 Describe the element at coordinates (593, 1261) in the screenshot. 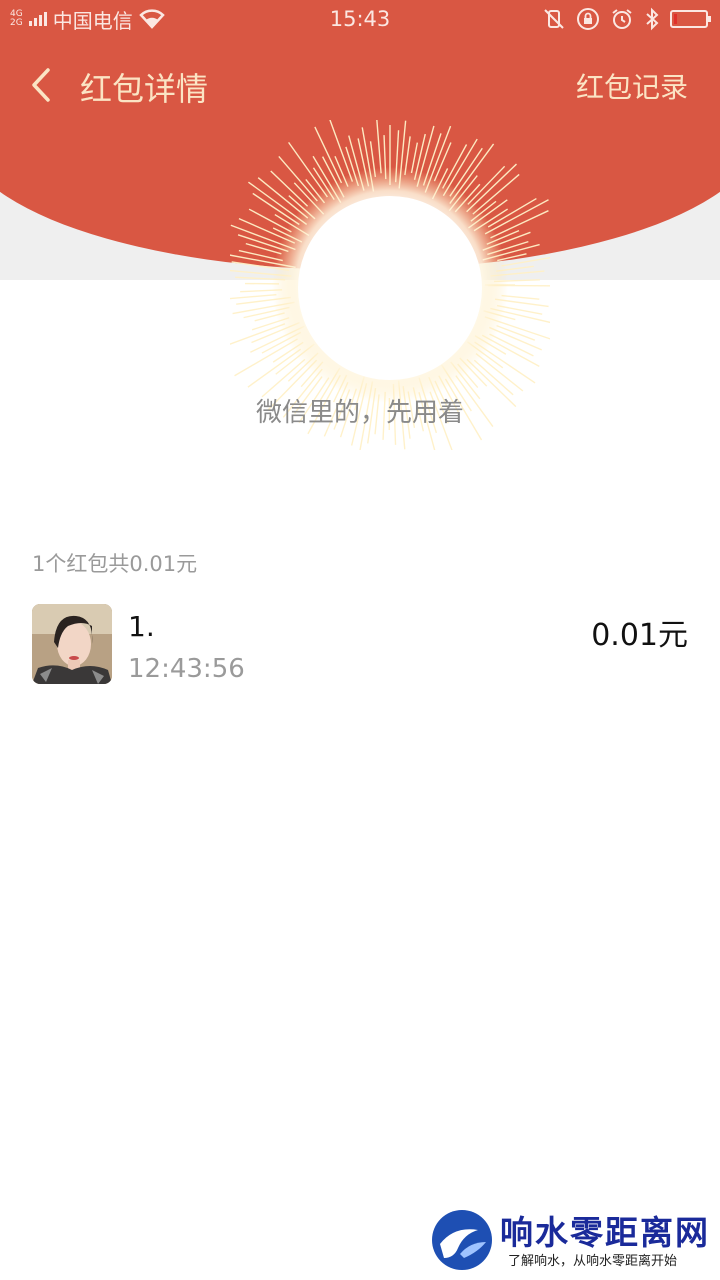

I see `watermark-subtitle: 了解响水，从响水零距离开始` at that location.